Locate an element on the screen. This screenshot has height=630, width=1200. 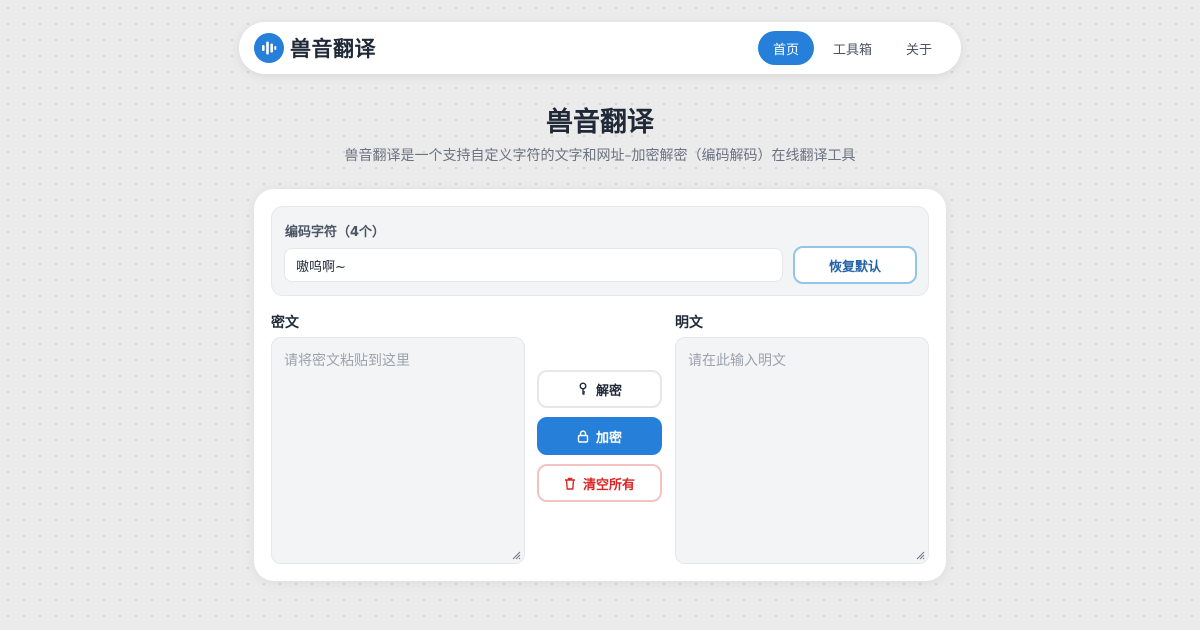
lock-icon is located at coordinates (583, 436).